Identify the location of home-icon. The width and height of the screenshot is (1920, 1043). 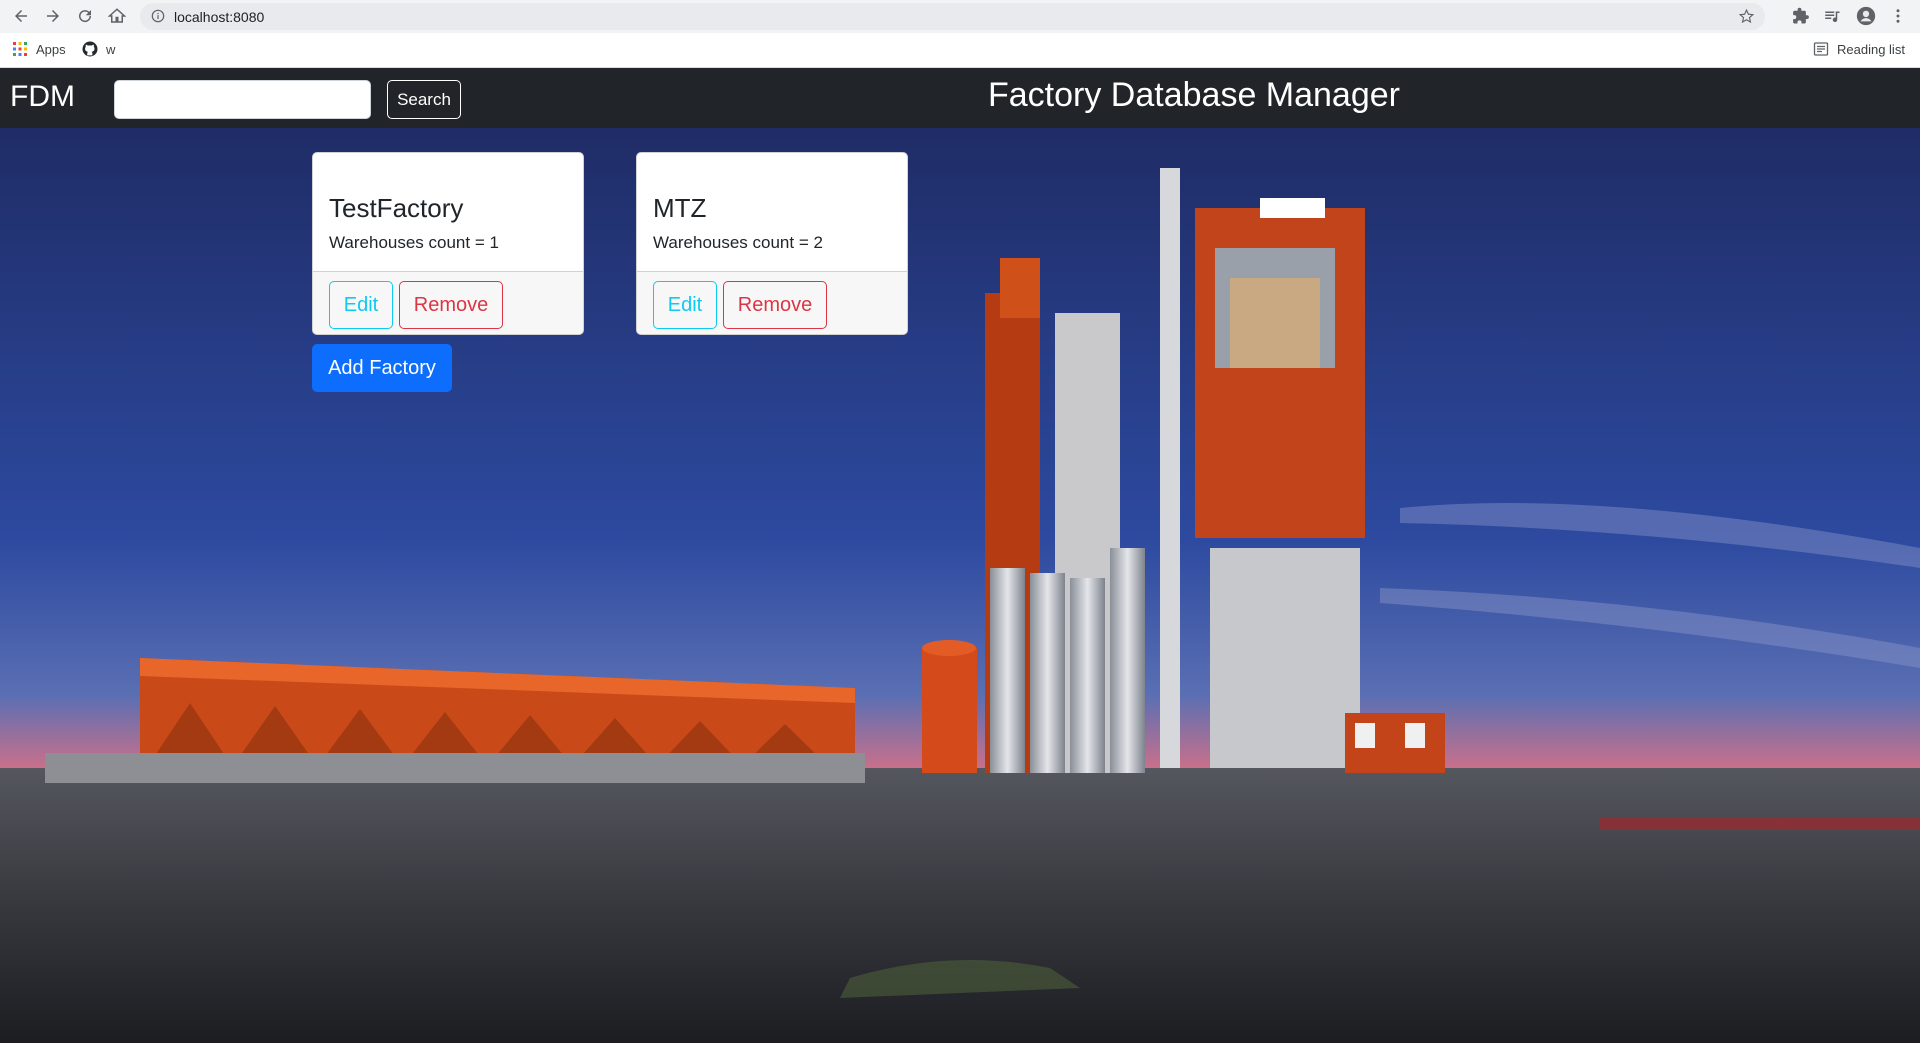
(117, 16).